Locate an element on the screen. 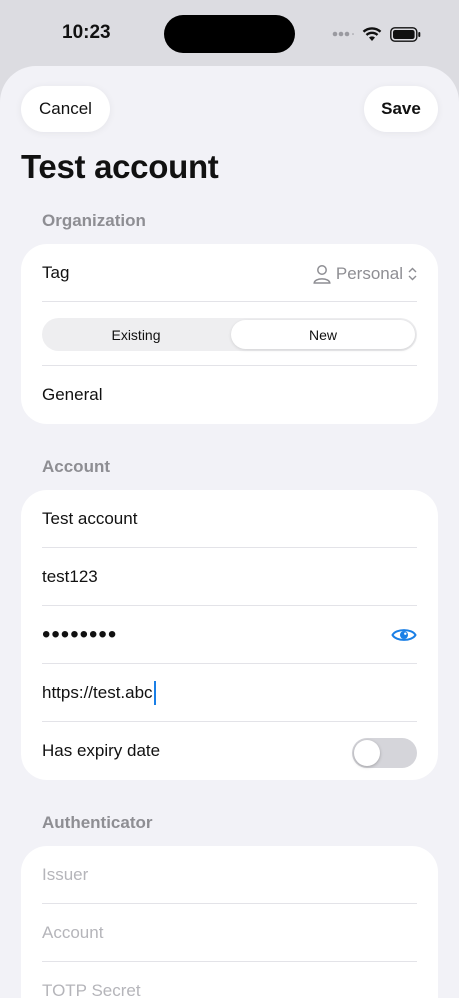 This screenshot has height=998, width=459. url-value: https://test.abc is located at coordinates (97, 692).